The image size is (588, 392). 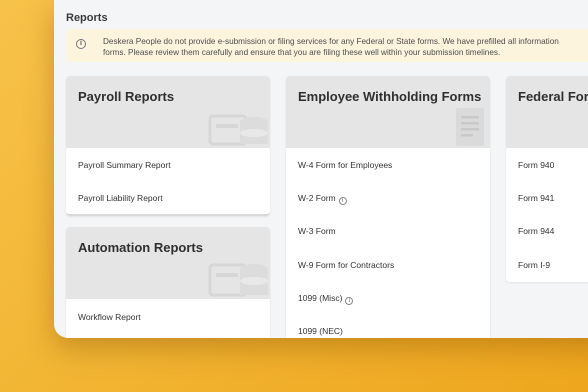 What do you see at coordinates (87, 18) in the screenshot?
I see `page-title: Reports` at bounding box center [87, 18].